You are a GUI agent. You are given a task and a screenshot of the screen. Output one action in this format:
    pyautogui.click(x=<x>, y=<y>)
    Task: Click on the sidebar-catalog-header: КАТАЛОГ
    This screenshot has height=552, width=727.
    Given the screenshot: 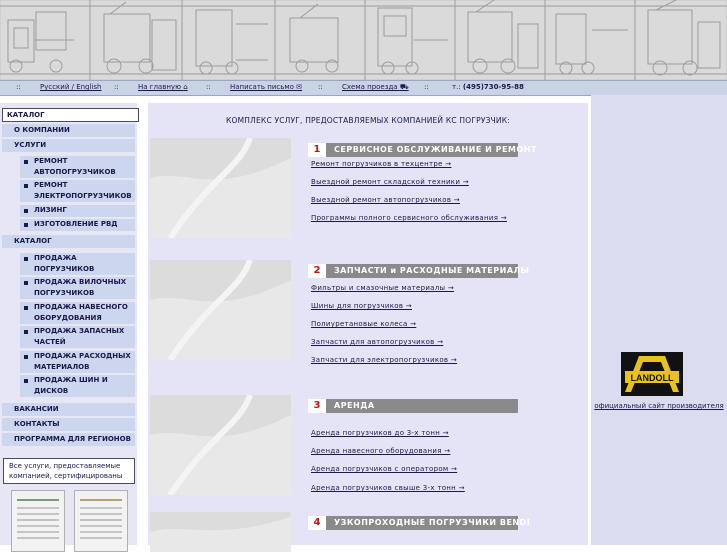 What is the action you would take?
    pyautogui.click(x=70, y=115)
    